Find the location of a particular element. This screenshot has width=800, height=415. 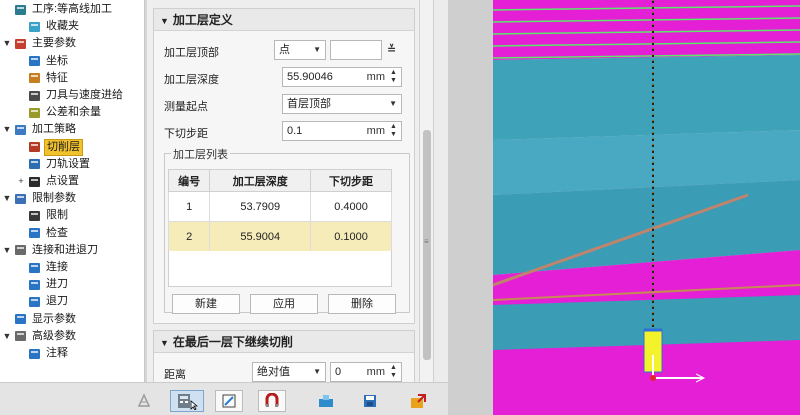

layer-list-table: 编号 加工层深度 下切步距 1 53.7909 0.4000 2 55.9004 0.1000 is located at coordinates (279, 210).